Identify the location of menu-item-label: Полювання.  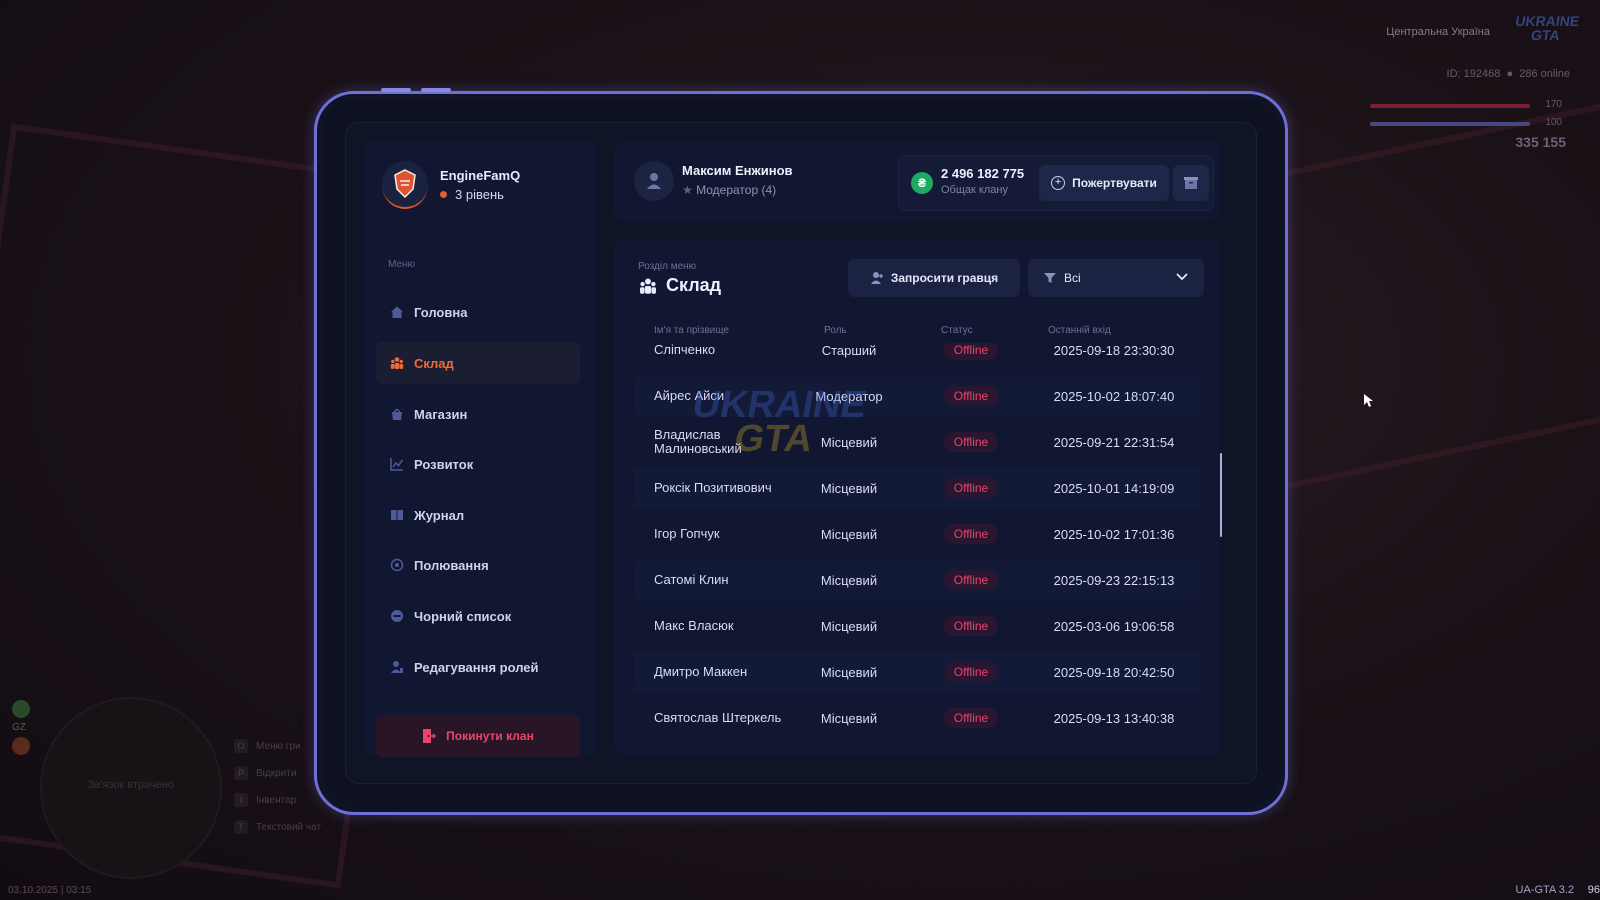
(451, 565).